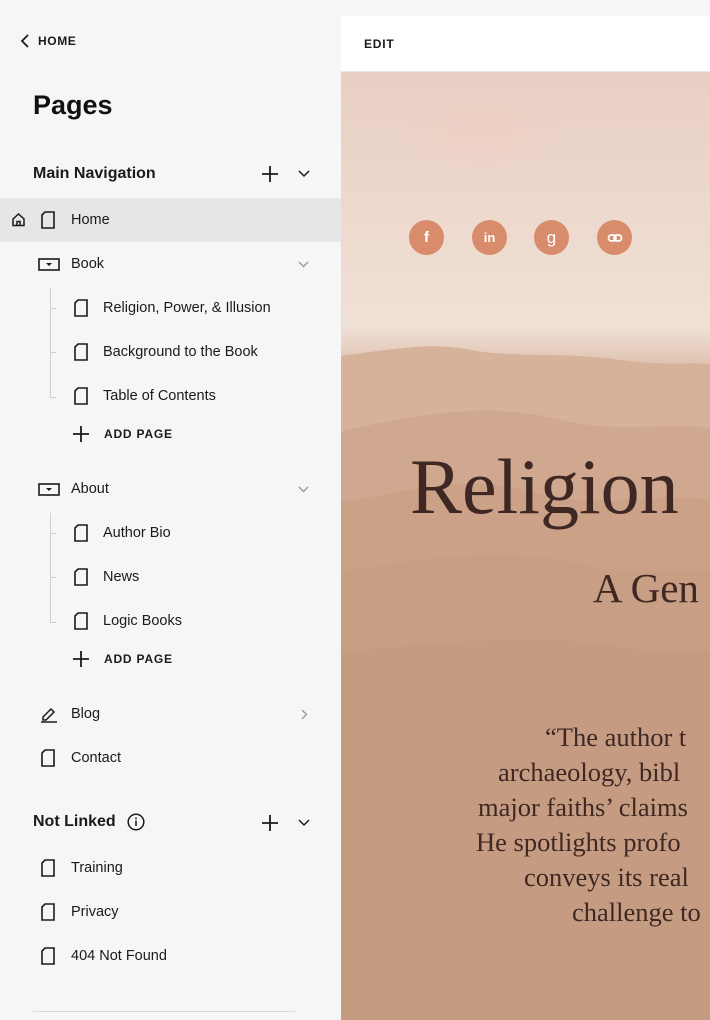 Image resolution: width=710 pixels, height=1020 pixels. I want to click on page-item-religion-power-illusion: Religion, Power, & Illusion, so click(170, 308).